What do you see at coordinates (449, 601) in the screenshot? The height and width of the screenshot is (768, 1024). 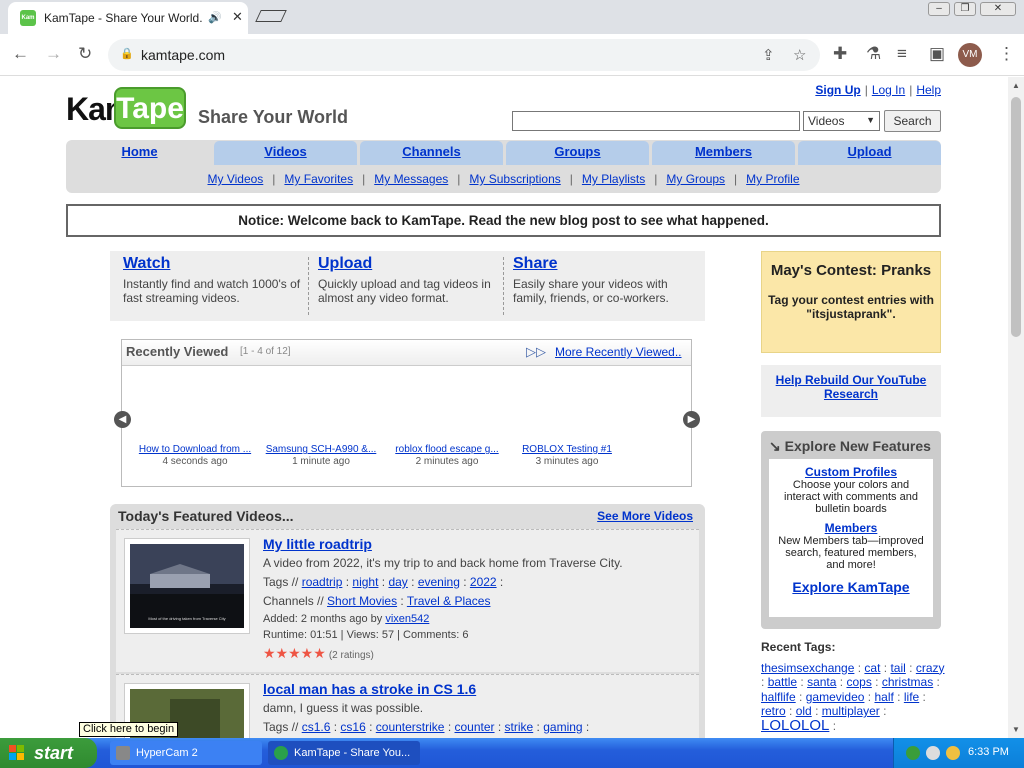 I see `channel-link: Travel & Places` at bounding box center [449, 601].